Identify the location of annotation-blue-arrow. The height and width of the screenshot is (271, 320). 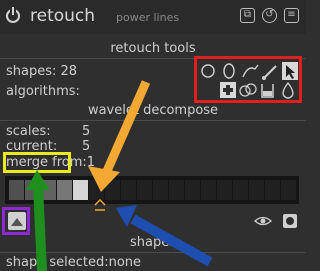
(164, 236).